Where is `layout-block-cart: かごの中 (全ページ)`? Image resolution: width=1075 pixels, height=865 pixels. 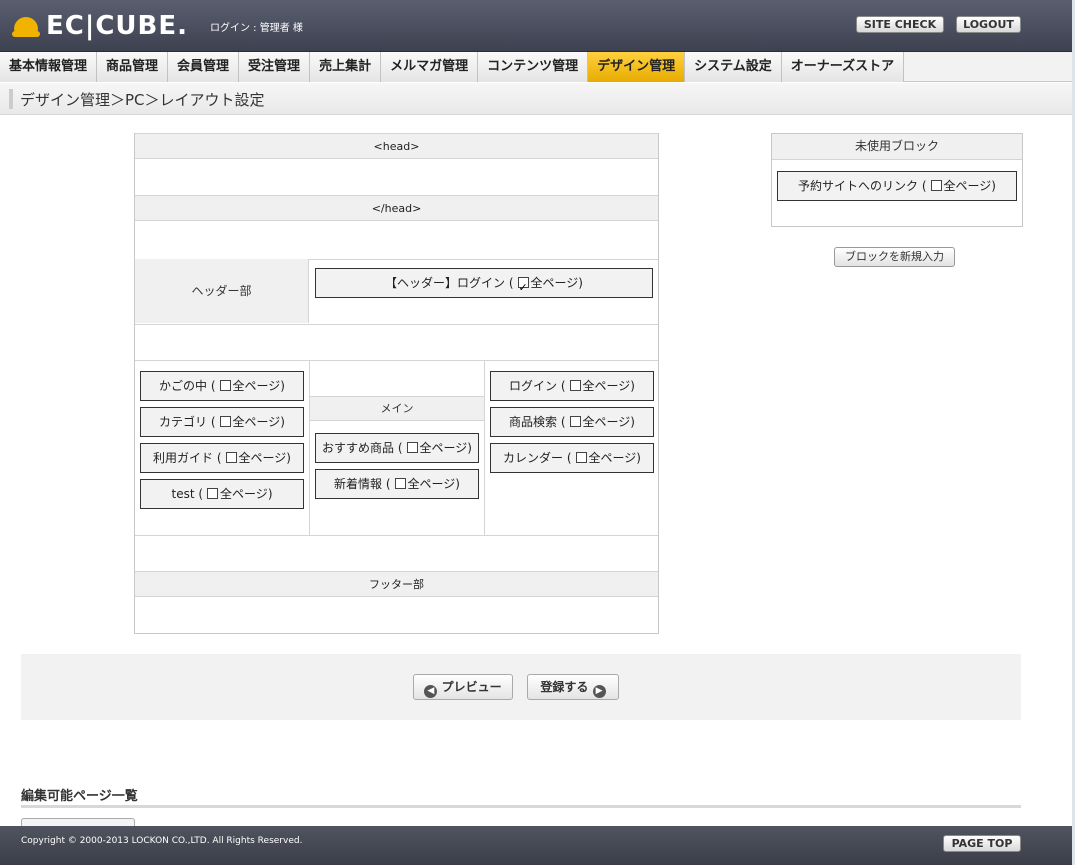 layout-block-cart: かごの中 (全ページ) is located at coordinates (222, 386).